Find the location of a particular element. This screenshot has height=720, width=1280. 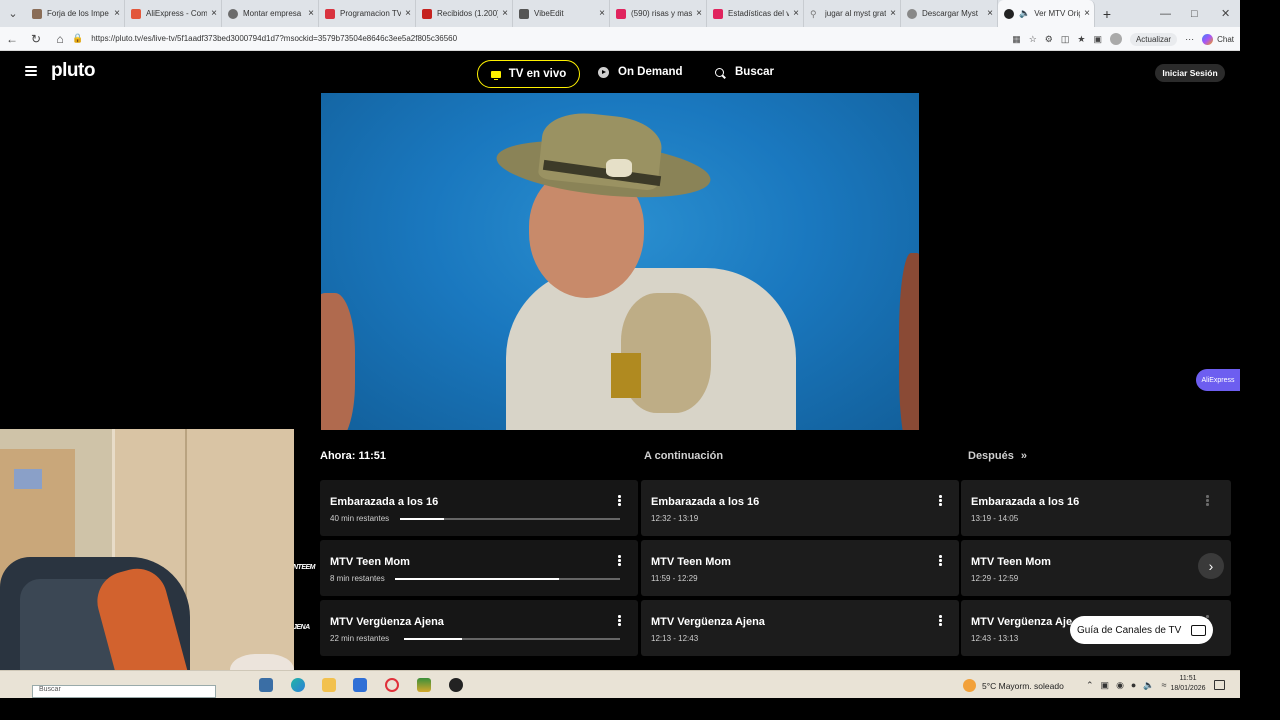

read-aloud-icon: ▦ is located at coordinates (1016, 39).